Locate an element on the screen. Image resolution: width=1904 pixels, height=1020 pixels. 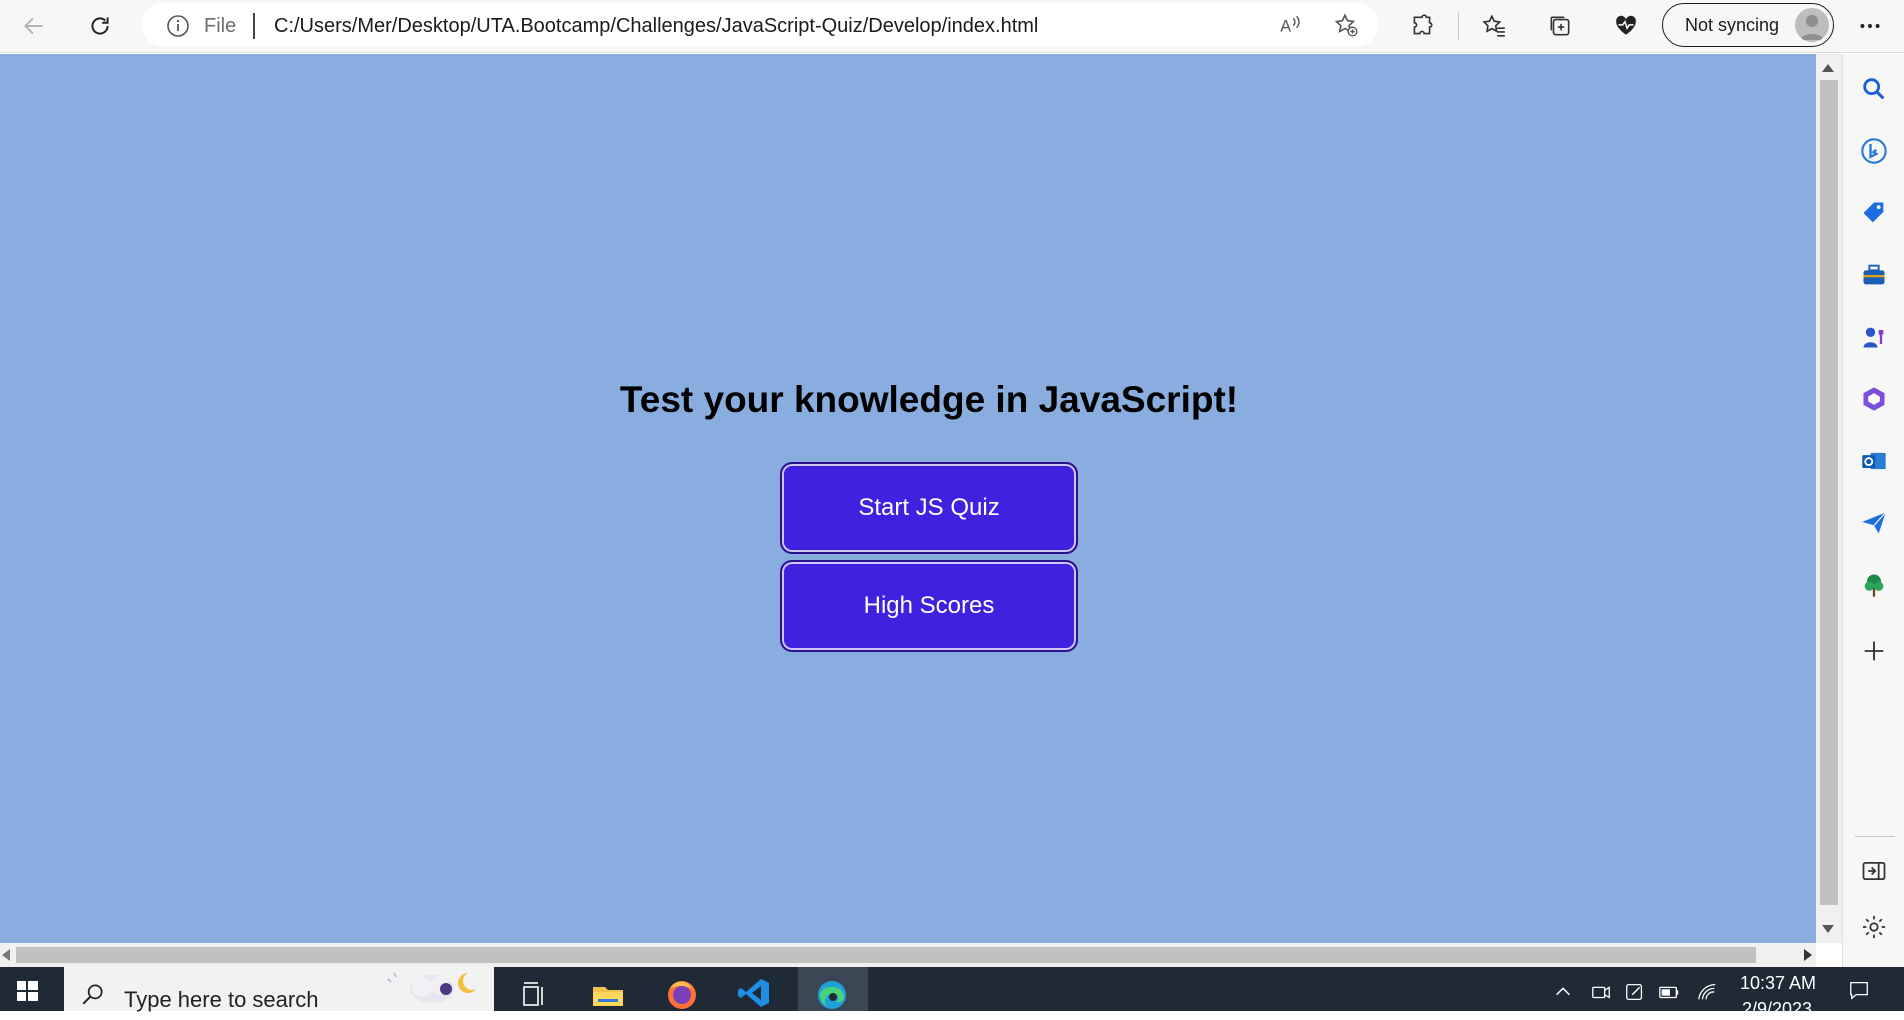
address-prefix: File is located at coordinates (220, 26).